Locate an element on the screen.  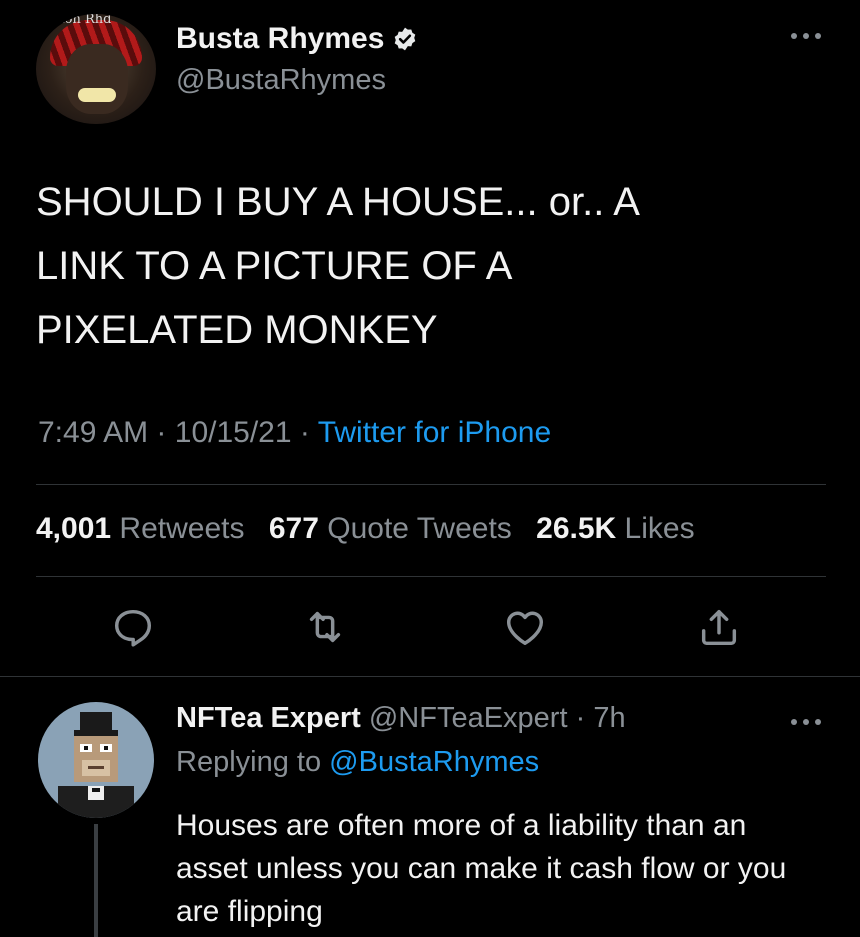
avatar-face is located at coordinates (97, 79).